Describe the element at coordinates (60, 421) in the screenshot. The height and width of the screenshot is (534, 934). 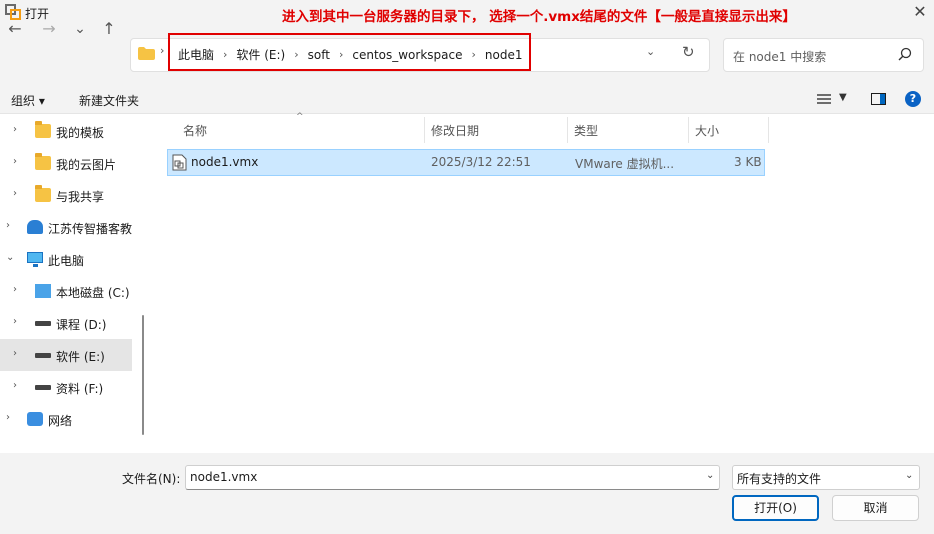
I see `sidebar-item-label: 网络` at that location.